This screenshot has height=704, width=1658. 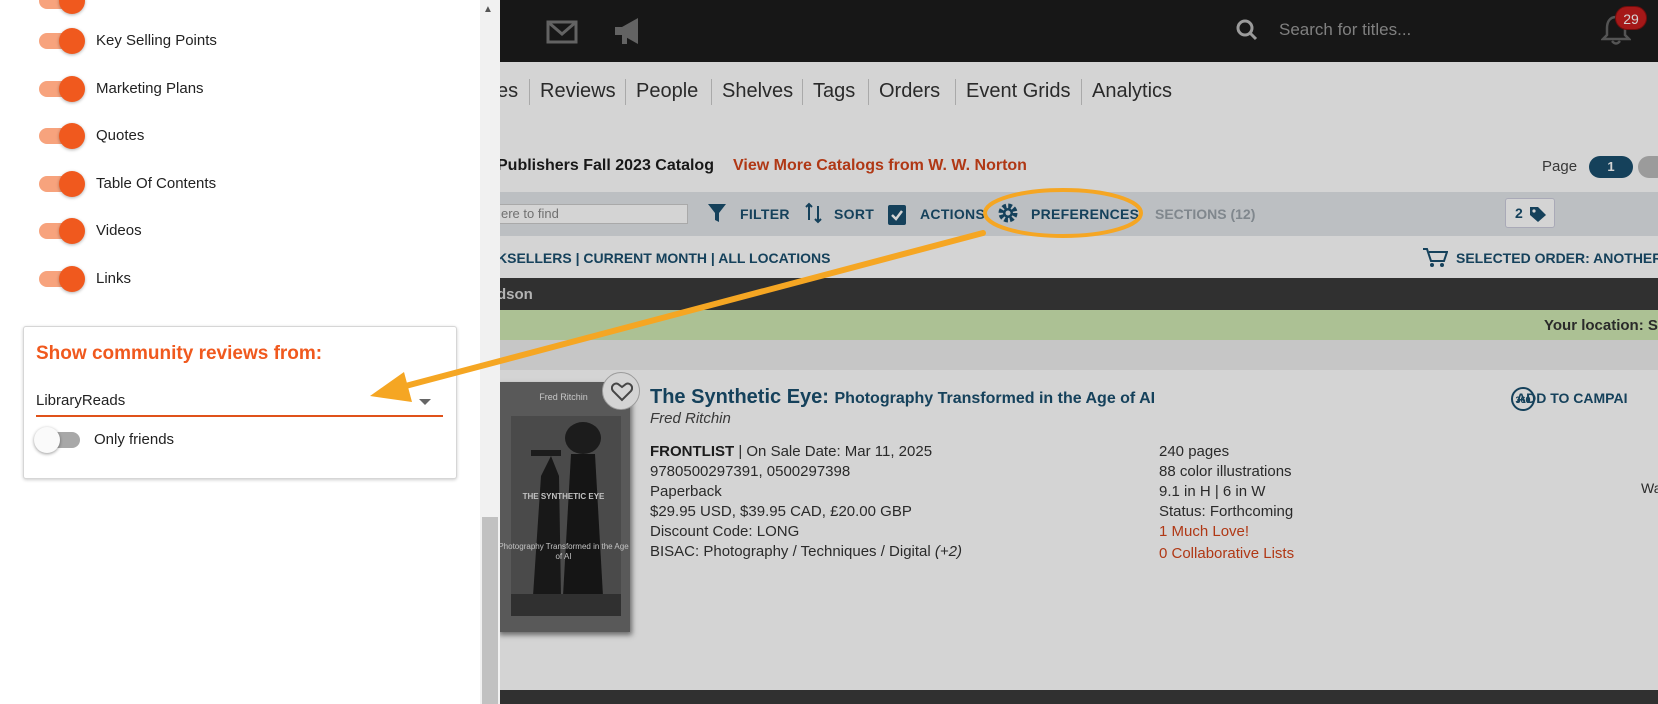 What do you see at coordinates (120, 135) in the screenshot?
I see `toggle-label: Quotes` at bounding box center [120, 135].